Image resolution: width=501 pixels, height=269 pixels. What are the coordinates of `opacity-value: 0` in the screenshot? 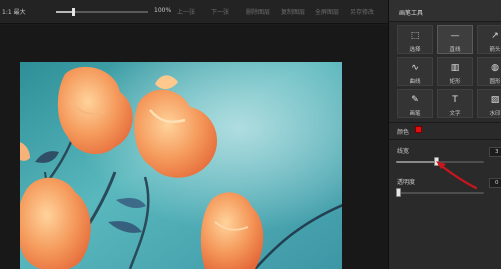 It's located at (495, 183).